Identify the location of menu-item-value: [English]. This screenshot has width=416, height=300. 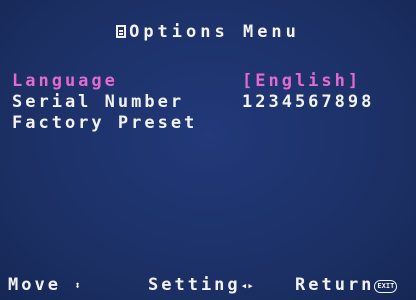
(301, 81).